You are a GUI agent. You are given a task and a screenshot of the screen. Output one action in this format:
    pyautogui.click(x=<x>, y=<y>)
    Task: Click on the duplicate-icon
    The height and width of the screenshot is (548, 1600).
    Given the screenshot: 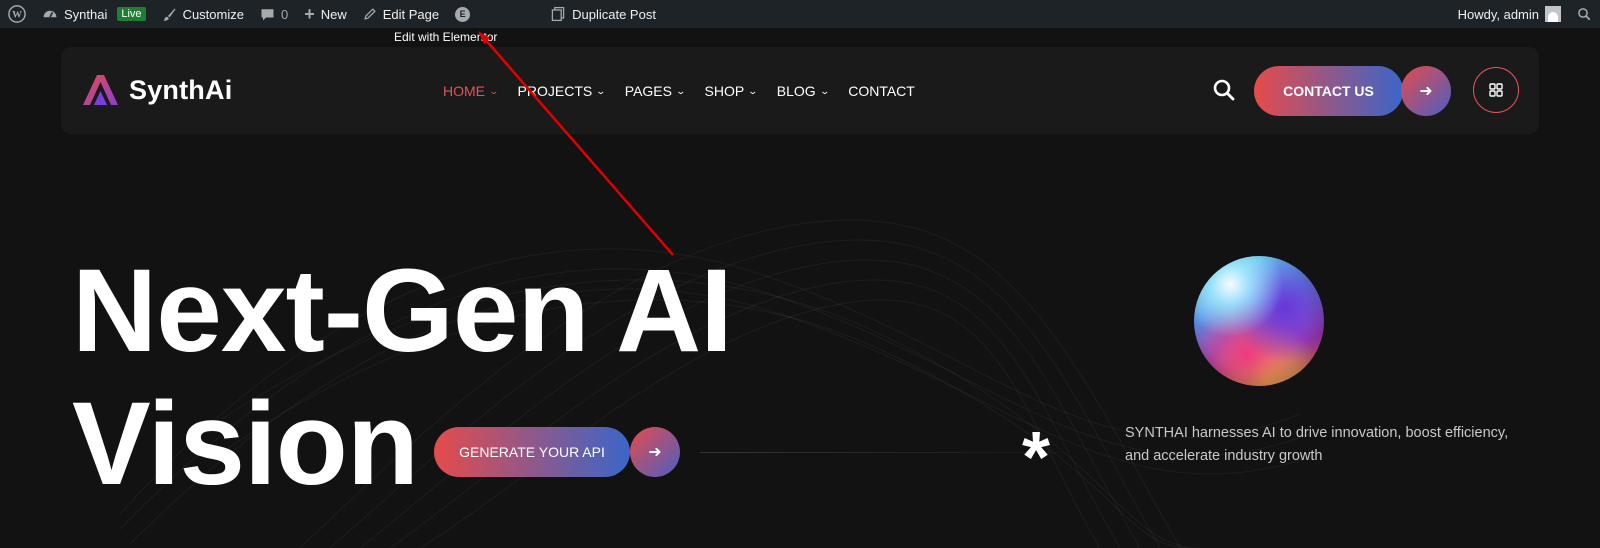 What is the action you would take?
    pyautogui.click(x=558, y=14)
    